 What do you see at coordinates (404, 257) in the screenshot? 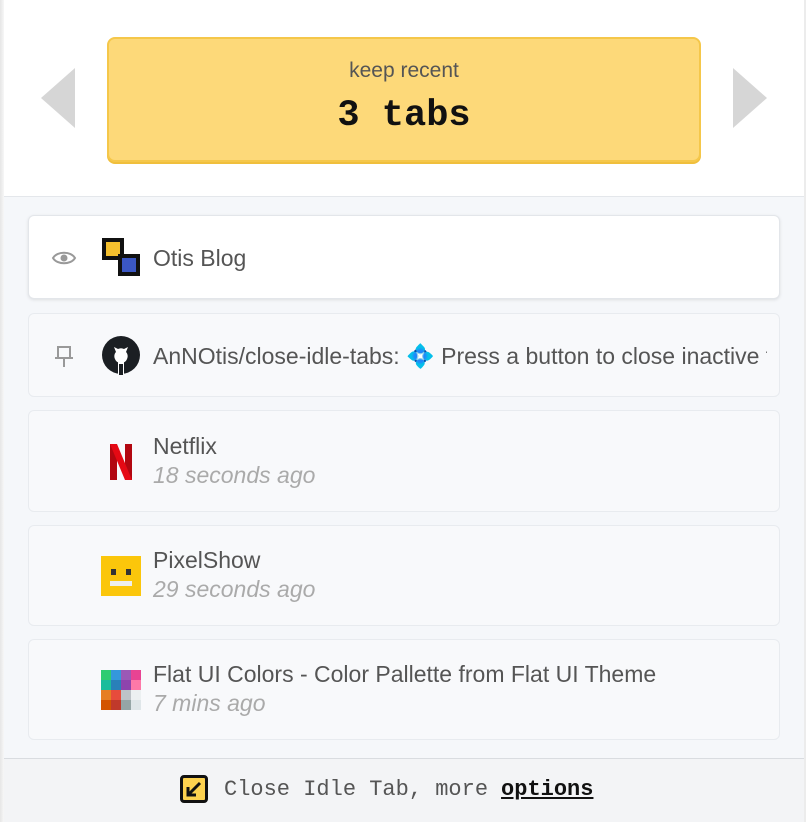
I see `tab-item-otis-blog: Otis Blog` at bounding box center [404, 257].